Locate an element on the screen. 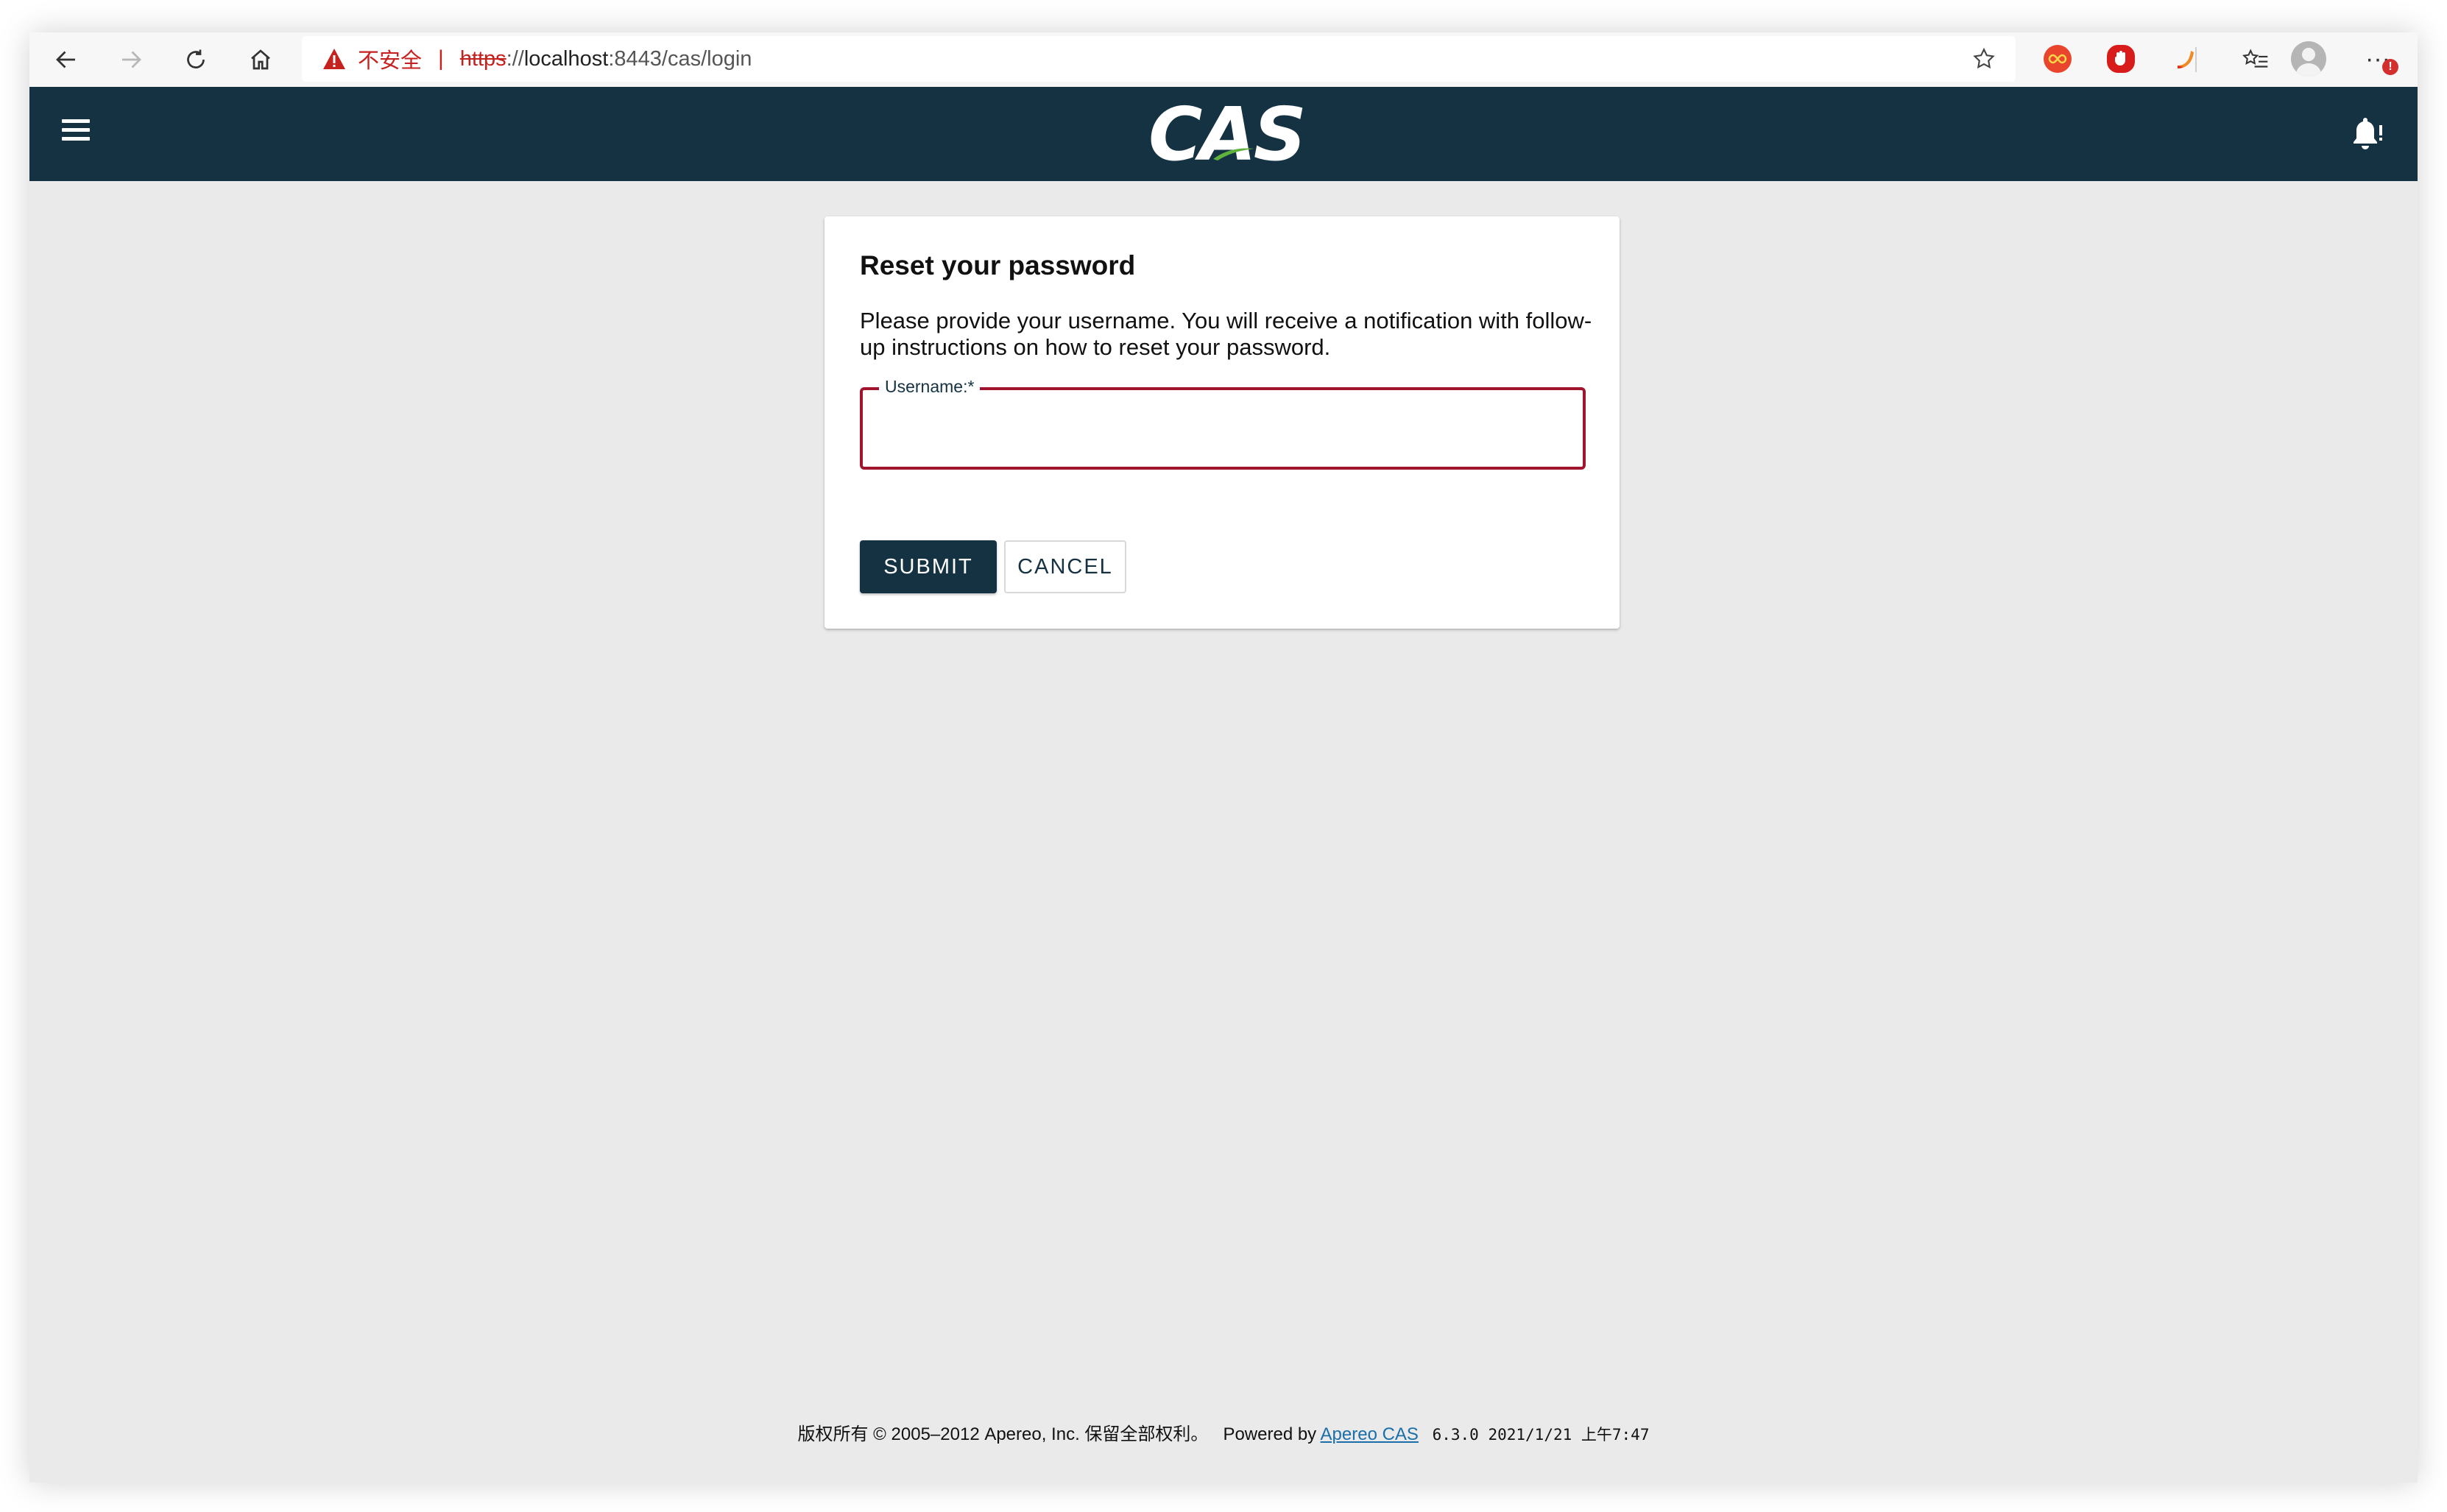 This screenshot has width=2447, height=1512. profile-avatar is located at coordinates (2308, 59).